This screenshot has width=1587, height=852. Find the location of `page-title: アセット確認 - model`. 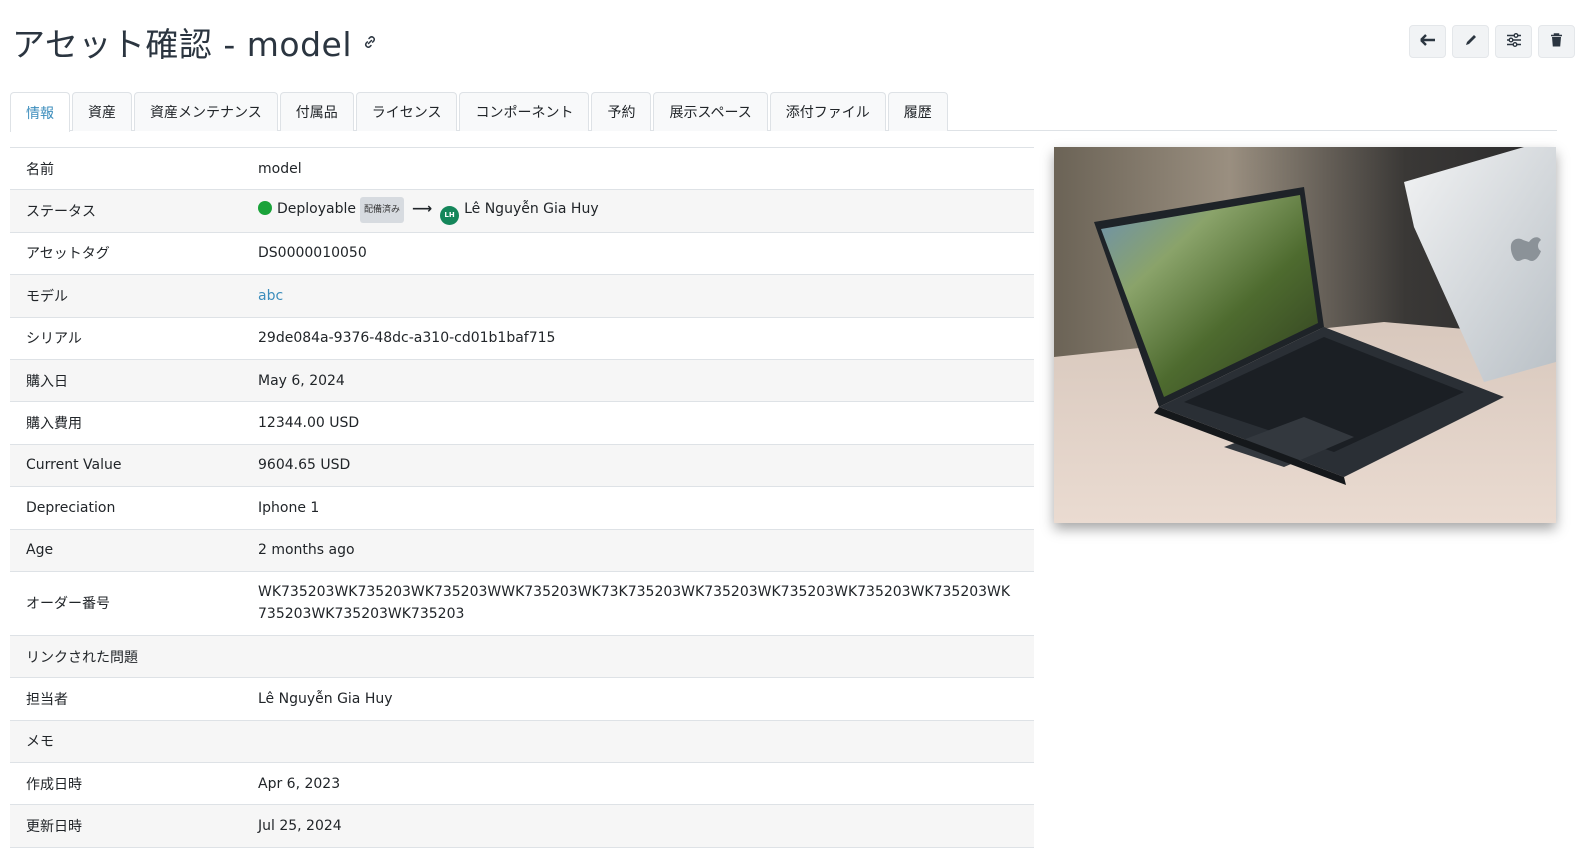

page-title: アセット確認 - model is located at coordinates (182, 44).